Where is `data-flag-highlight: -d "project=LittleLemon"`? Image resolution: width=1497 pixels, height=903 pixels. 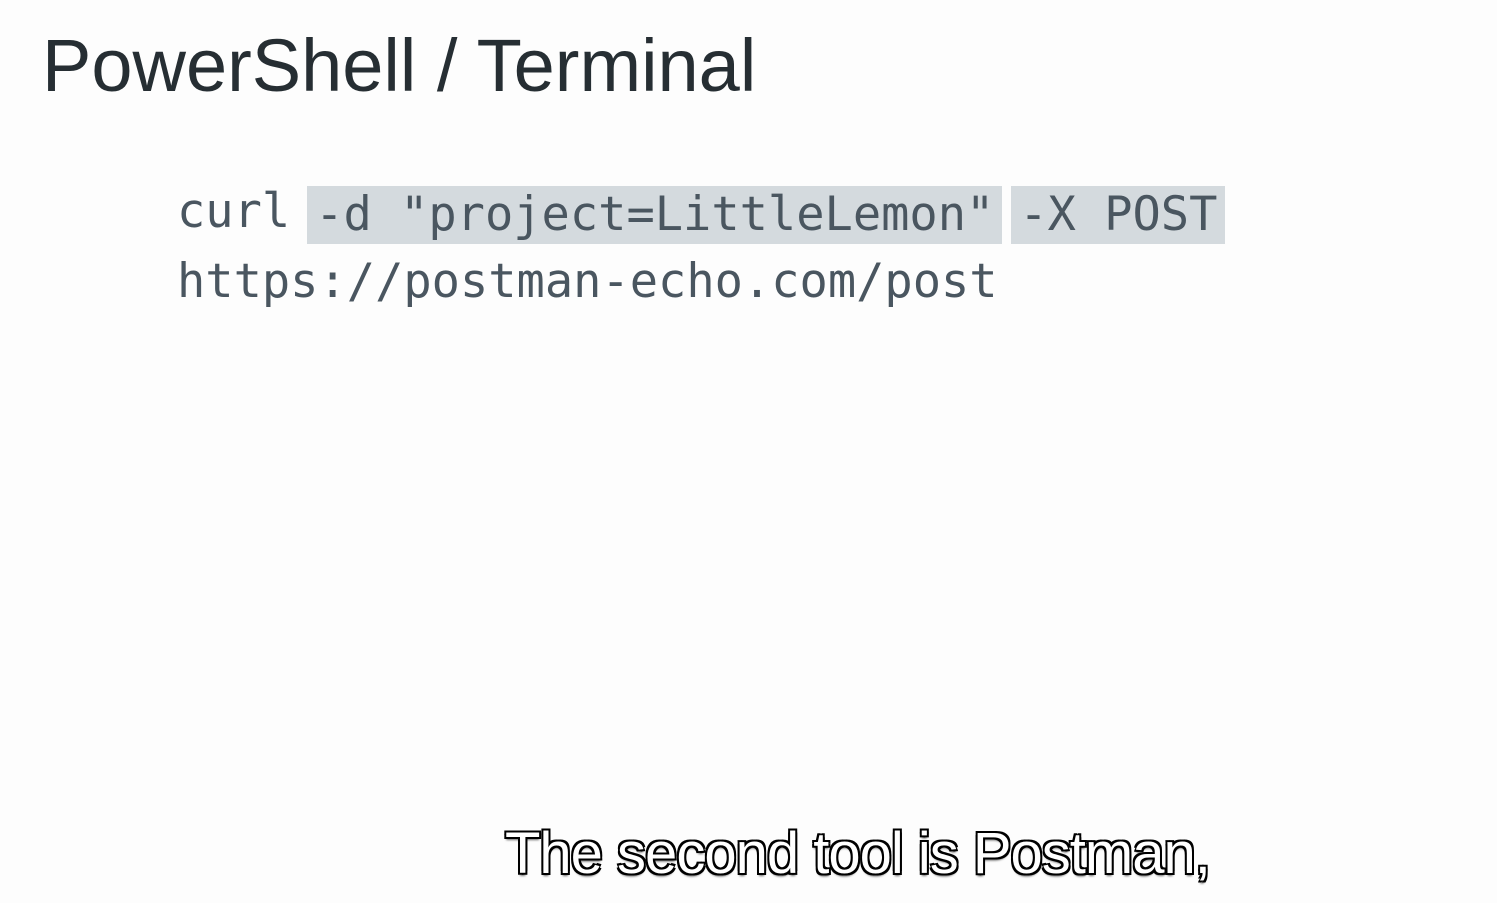
data-flag-highlight: -d "project=LittleLemon" is located at coordinates (655, 214).